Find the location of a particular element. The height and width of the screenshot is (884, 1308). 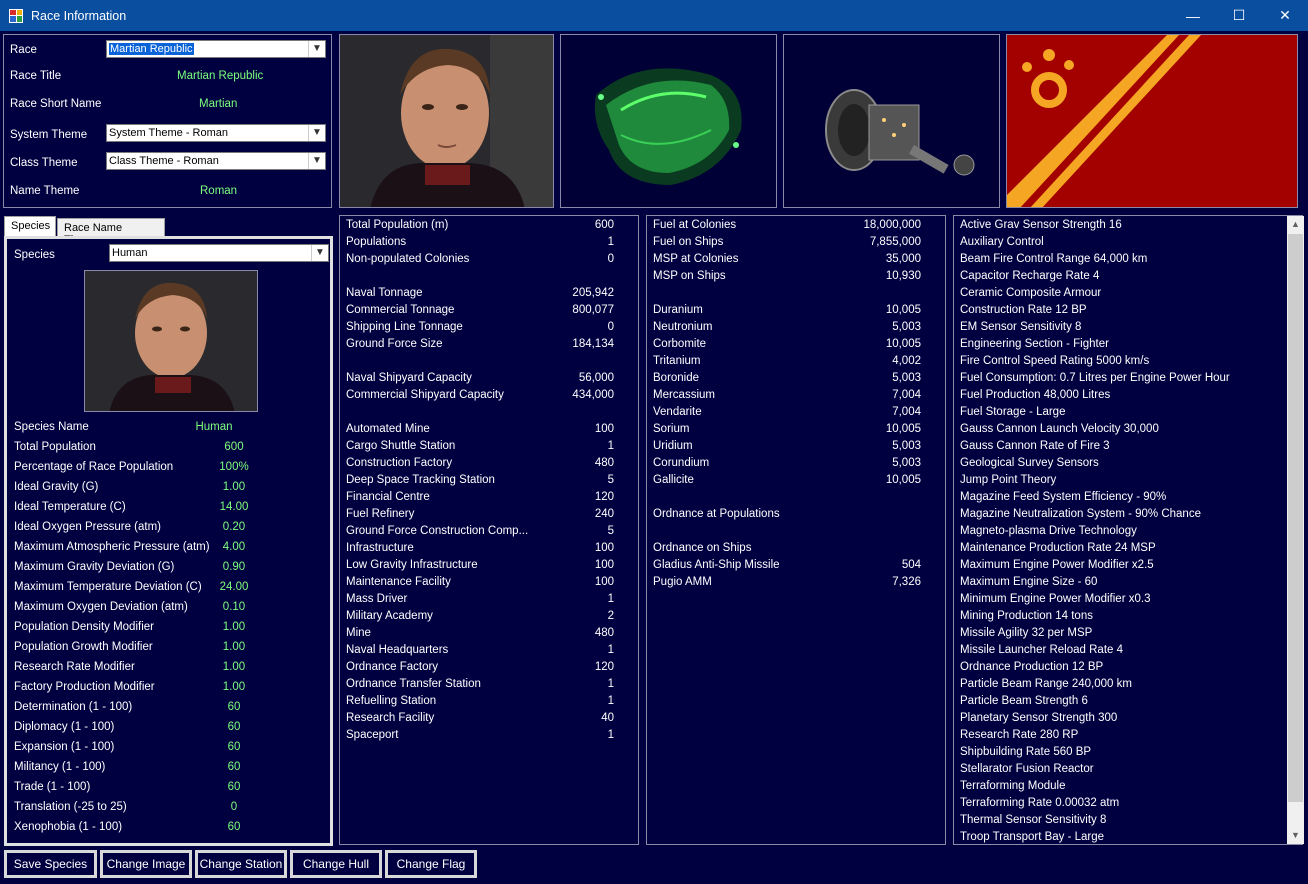

tech-item: Engineering Section - Fighter is located at coordinates (1034, 344).